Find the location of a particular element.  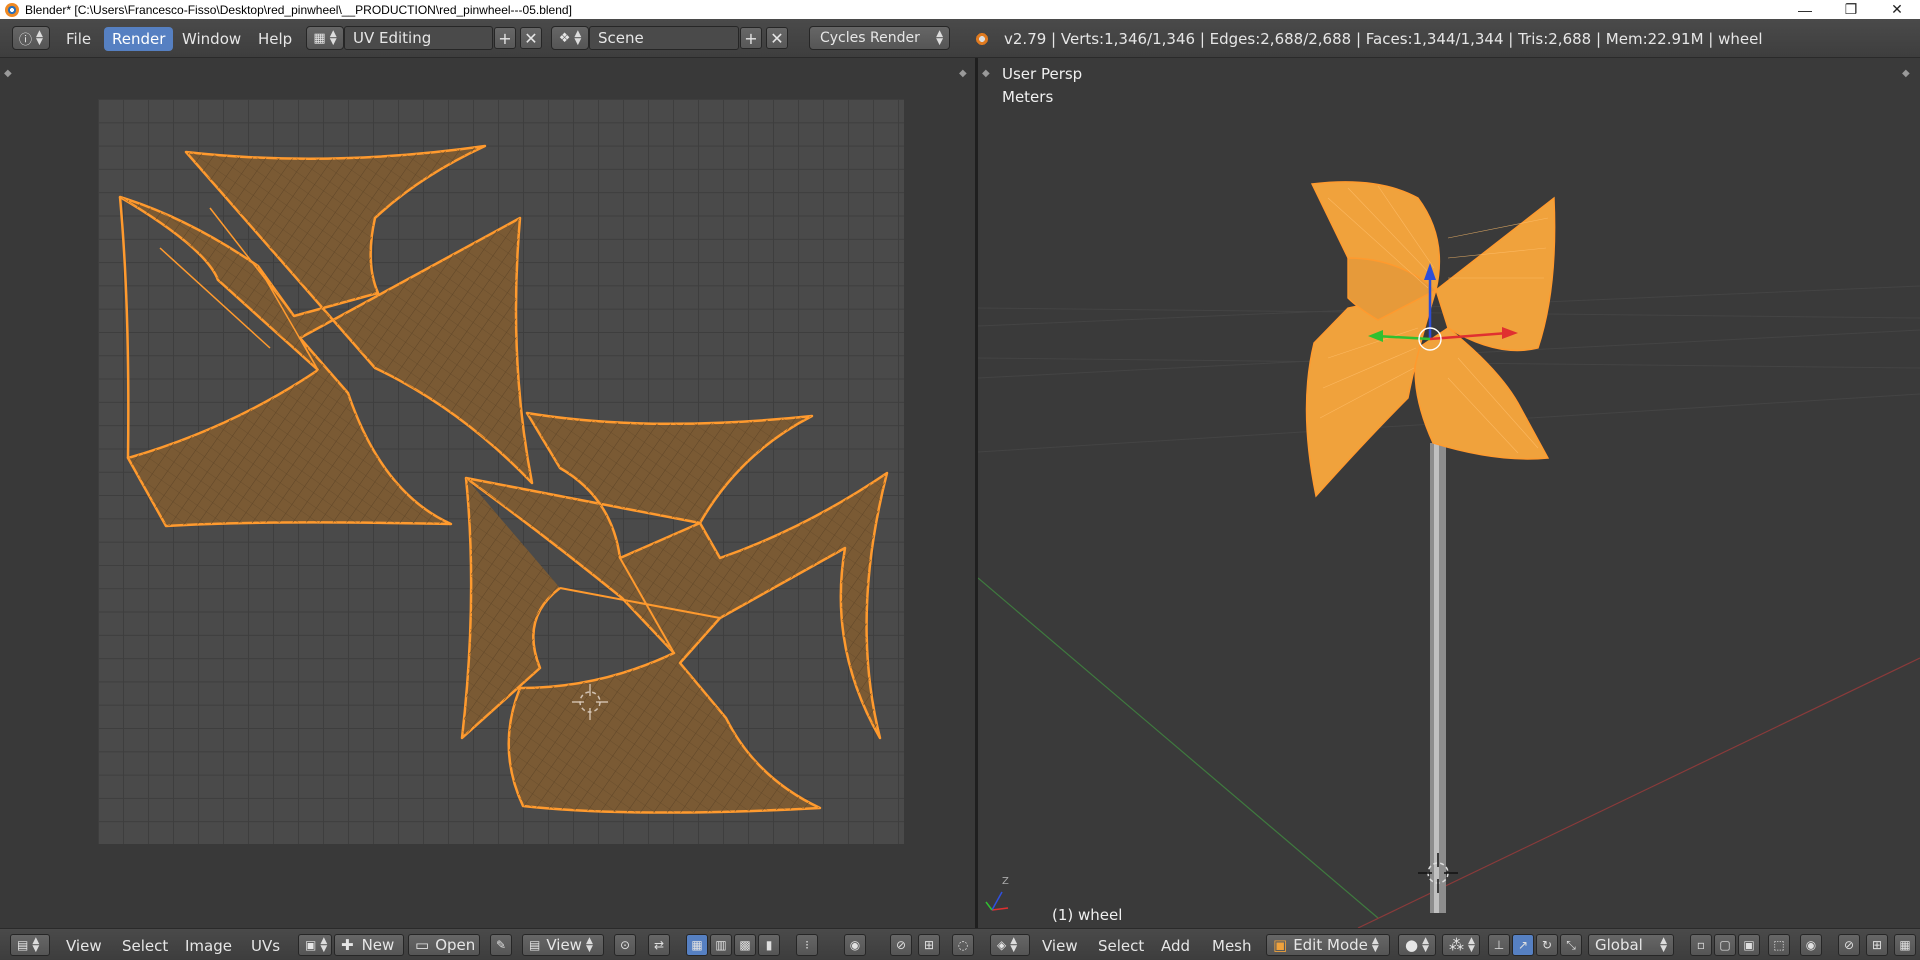

render-engine-dropdown: Cycles Render ▲ ▼ is located at coordinates (879, 38).